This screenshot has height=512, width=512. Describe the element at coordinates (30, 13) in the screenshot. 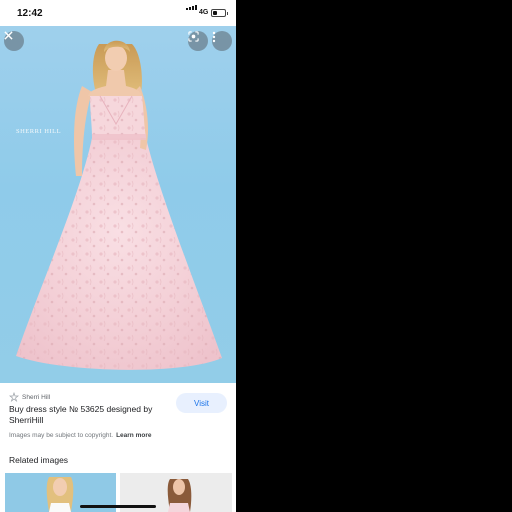

I see `status-time: 12:42` at that location.